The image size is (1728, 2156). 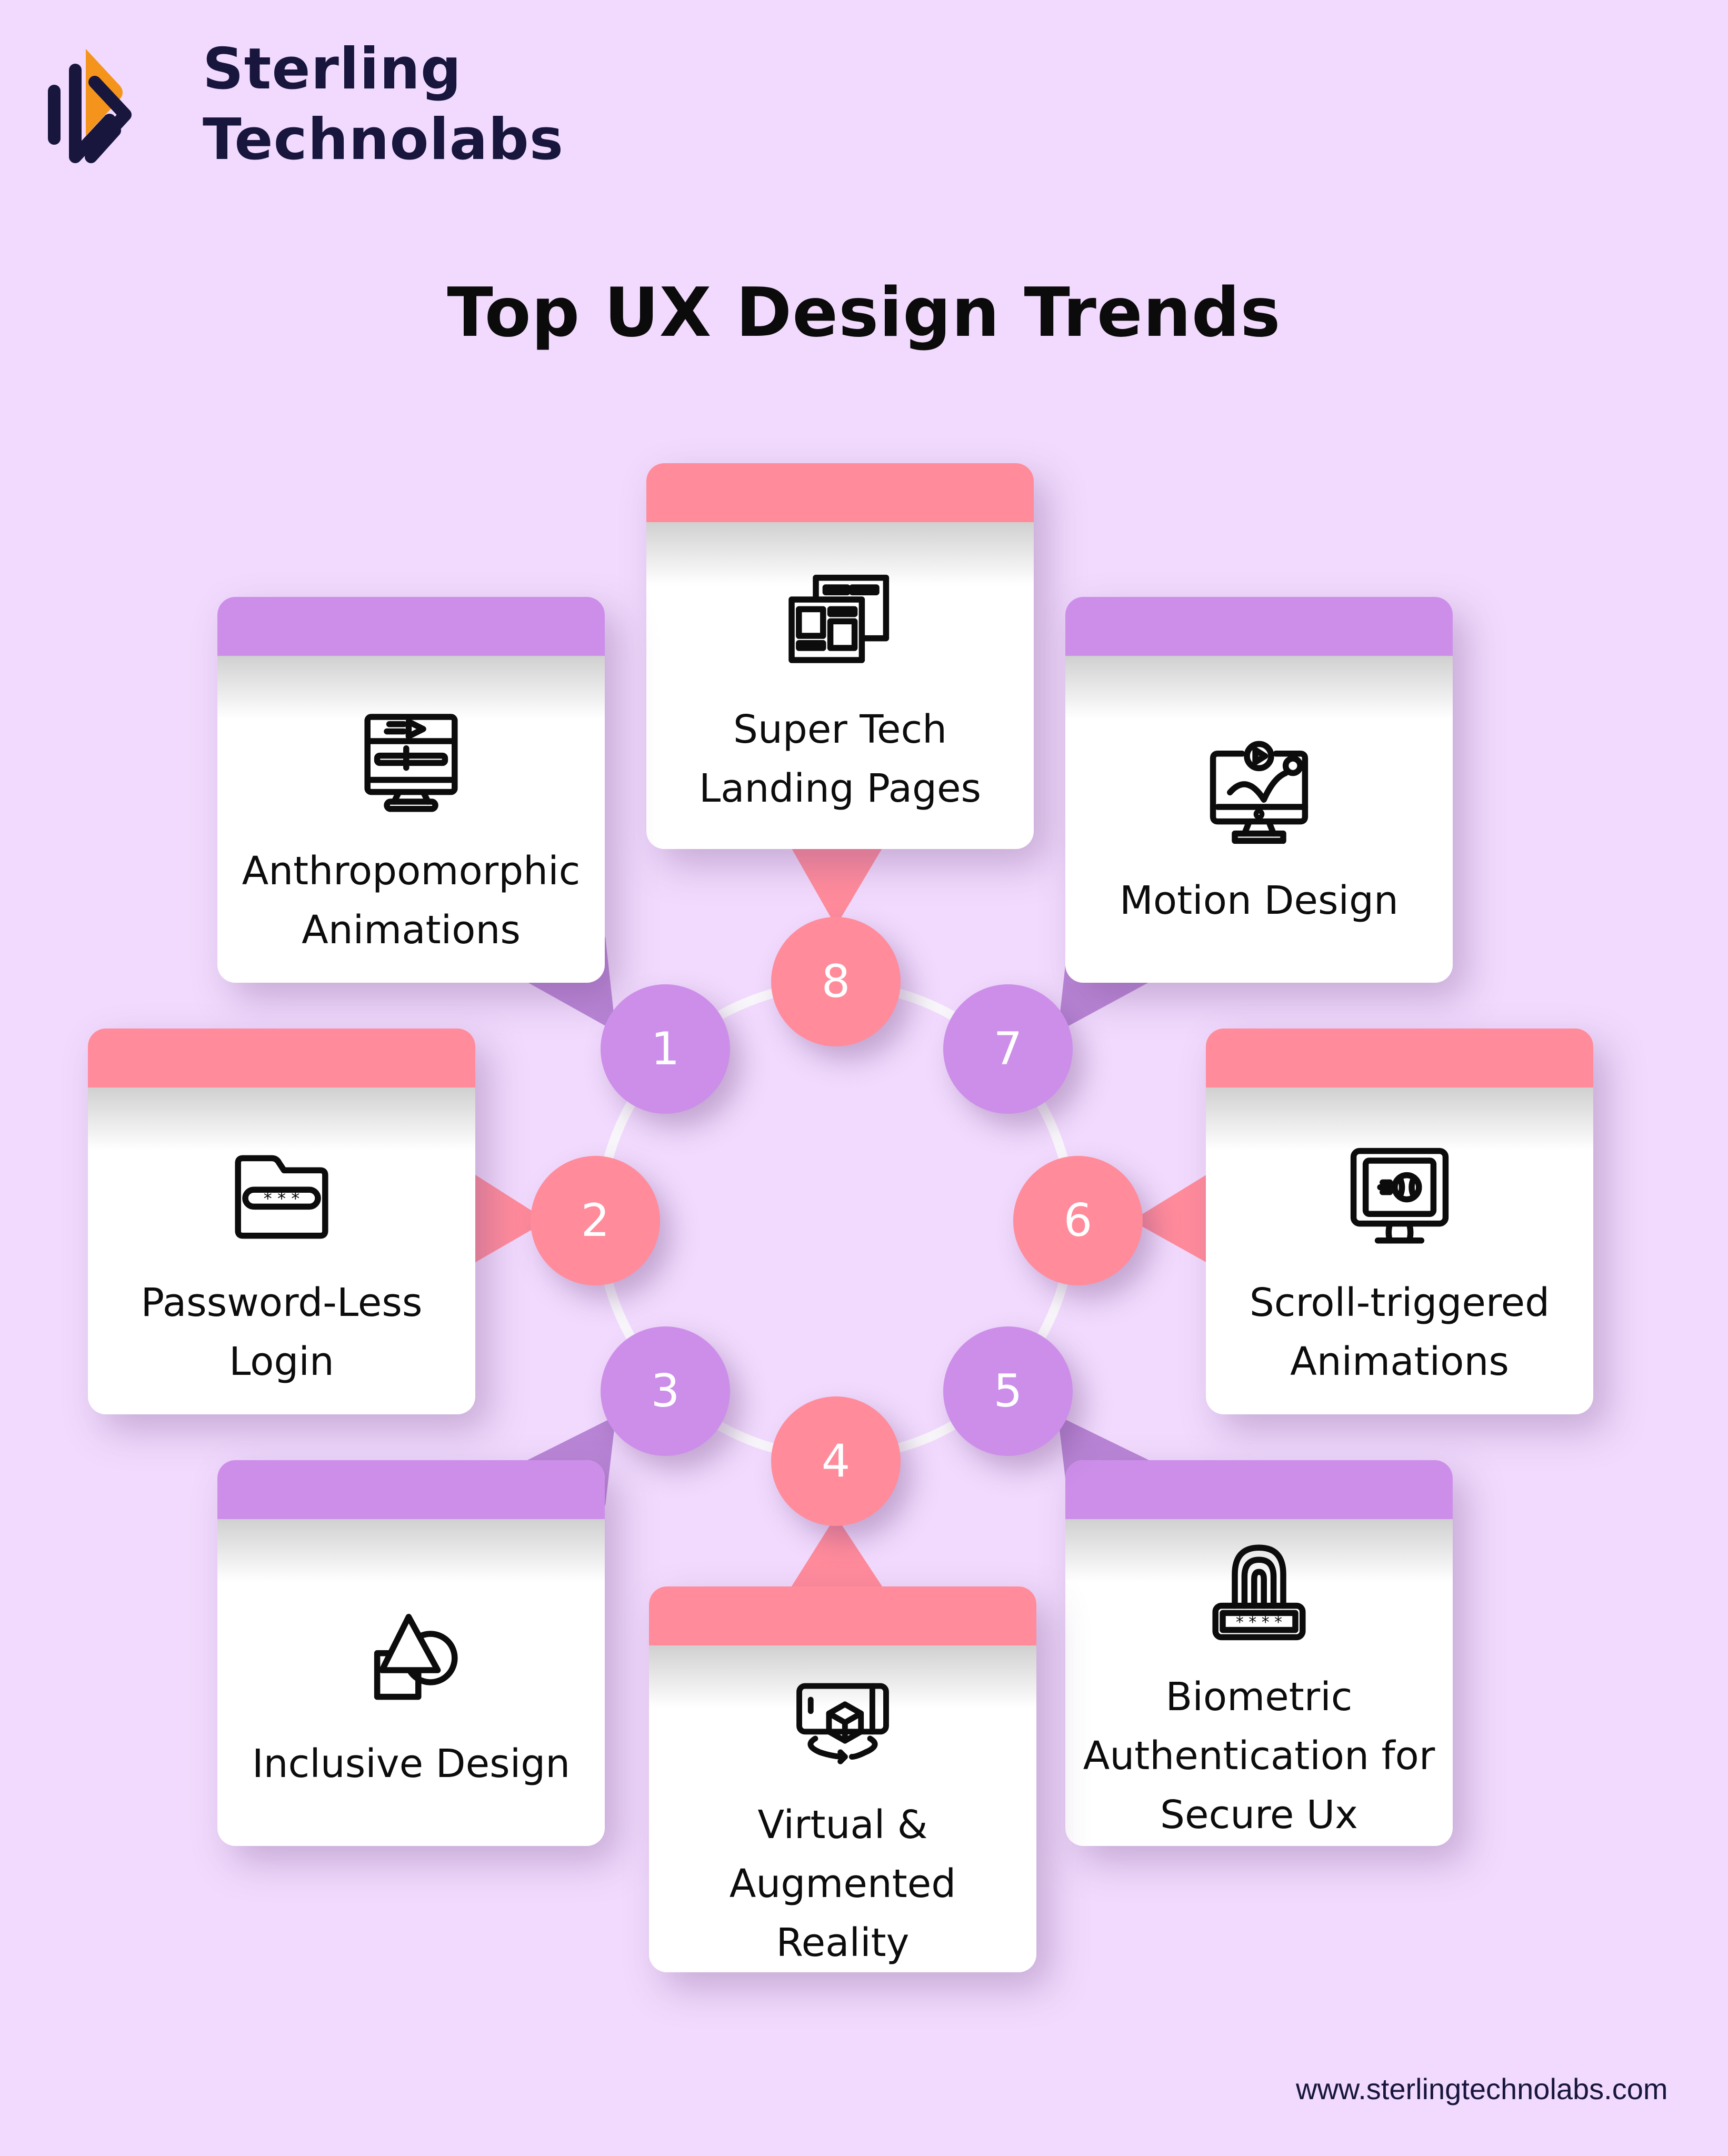 What do you see at coordinates (412, 1763) in the screenshot?
I see `trend-label: Inclusive Design` at bounding box center [412, 1763].